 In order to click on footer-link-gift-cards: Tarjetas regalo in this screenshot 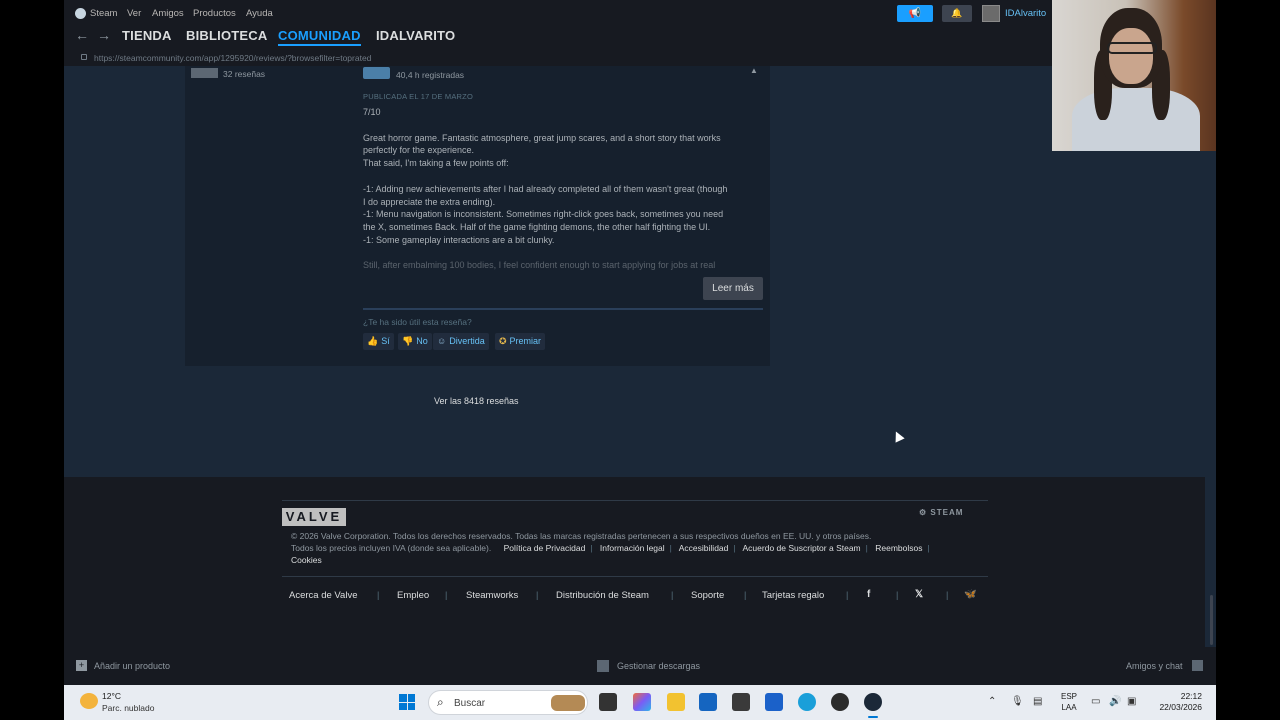, I will do `click(793, 595)`.